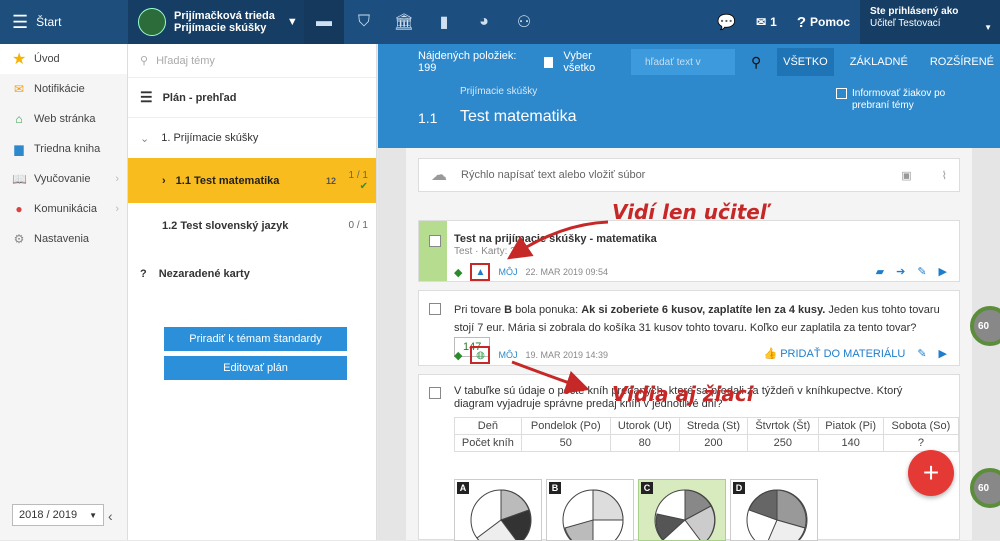 This screenshot has width=1000, height=541. Describe the element at coordinates (644, 426) in the screenshot. I see `table-header: Utorok (Ut)` at that location.